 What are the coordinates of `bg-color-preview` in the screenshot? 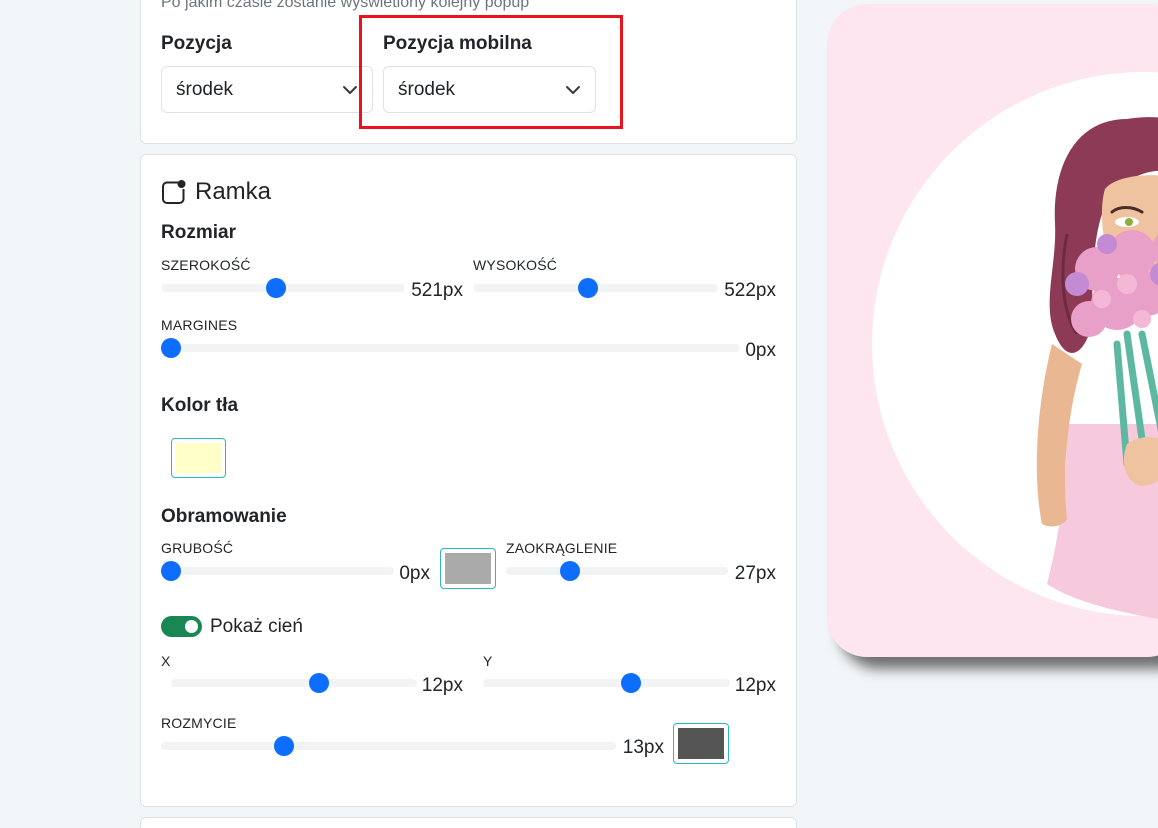 It's located at (198, 458).